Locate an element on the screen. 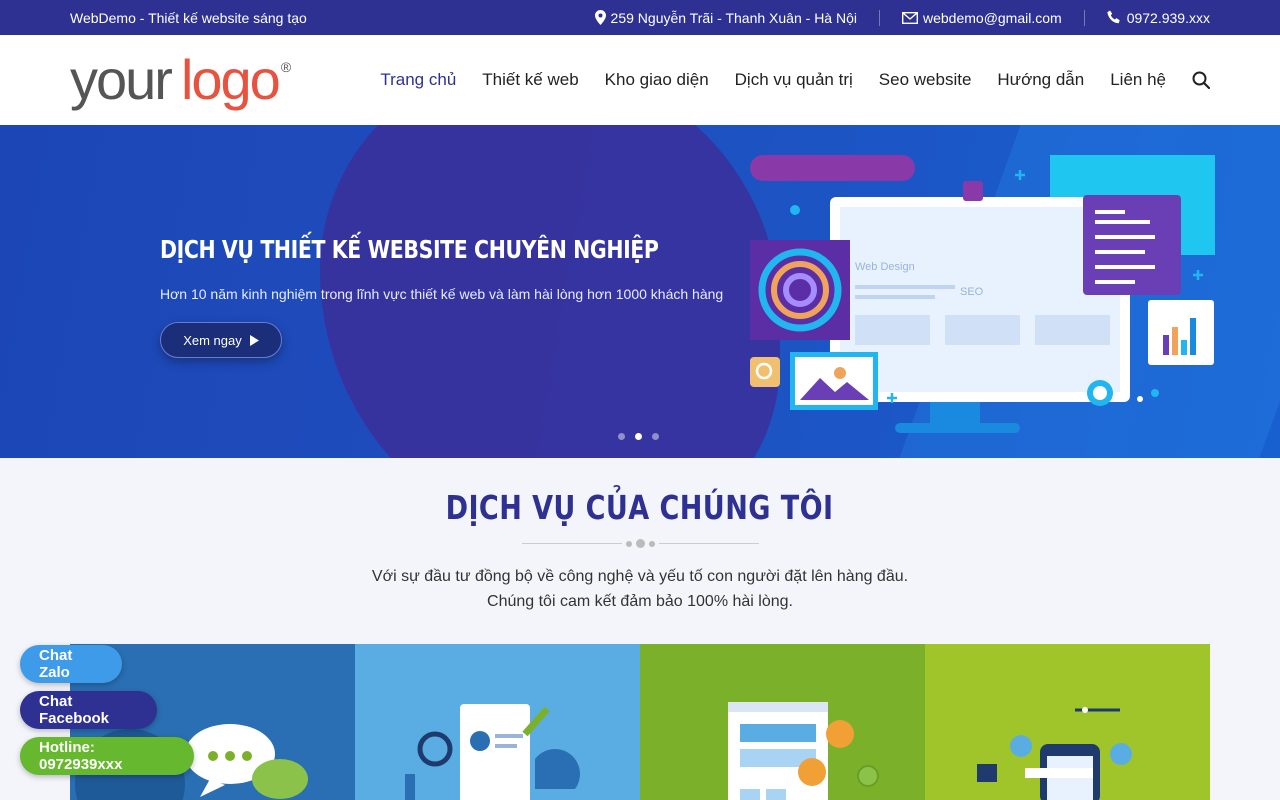 This screenshot has height=800, width=1280. site-logo: your logo ® is located at coordinates (180, 80).